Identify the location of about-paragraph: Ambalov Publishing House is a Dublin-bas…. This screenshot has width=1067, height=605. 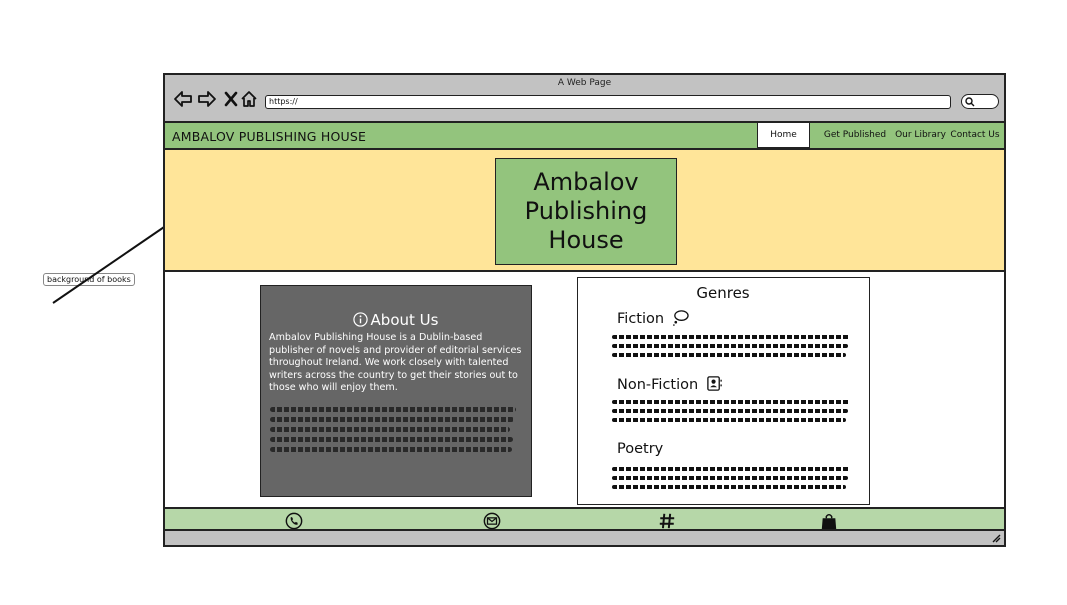
(395, 362).